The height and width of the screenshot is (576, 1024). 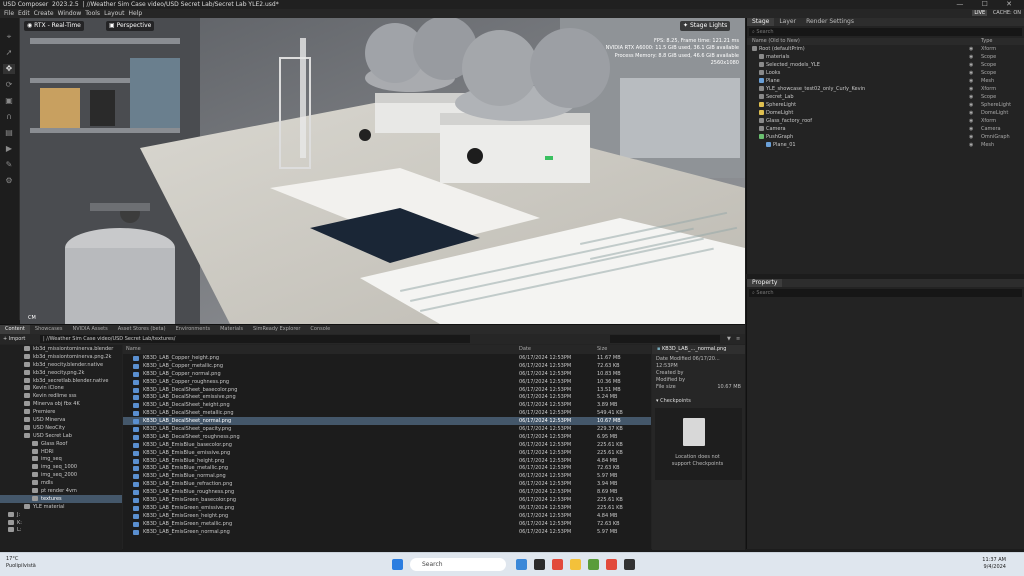 What do you see at coordinates (994, 564) in the screenshot?
I see `clock: 11:37 AM 9/4/2024` at bounding box center [994, 564].